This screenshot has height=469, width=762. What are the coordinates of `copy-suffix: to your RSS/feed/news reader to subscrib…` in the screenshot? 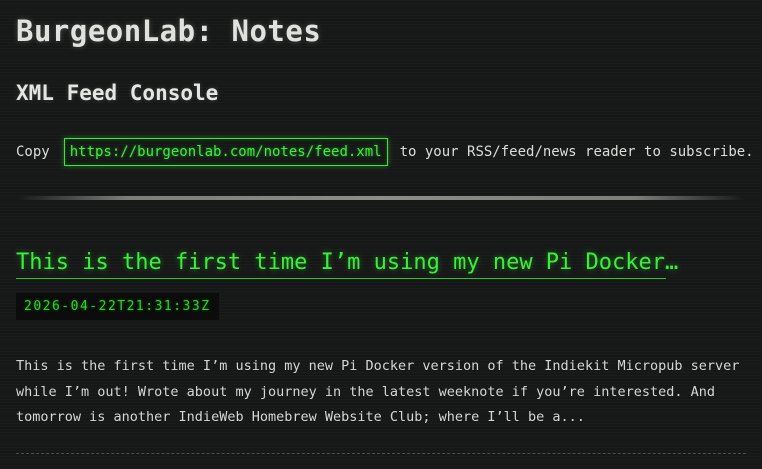 It's located at (576, 152).